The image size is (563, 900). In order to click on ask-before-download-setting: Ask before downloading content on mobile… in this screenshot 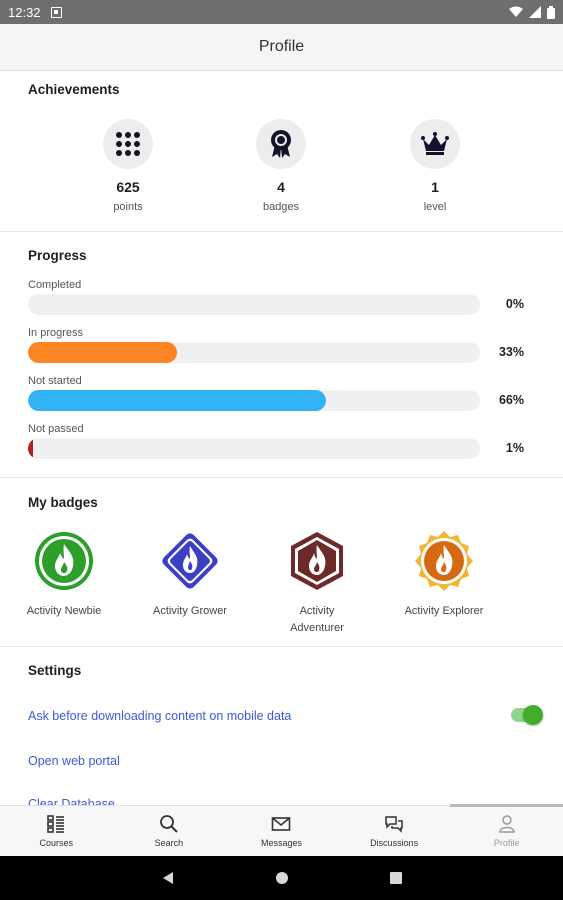, I will do `click(159, 716)`.